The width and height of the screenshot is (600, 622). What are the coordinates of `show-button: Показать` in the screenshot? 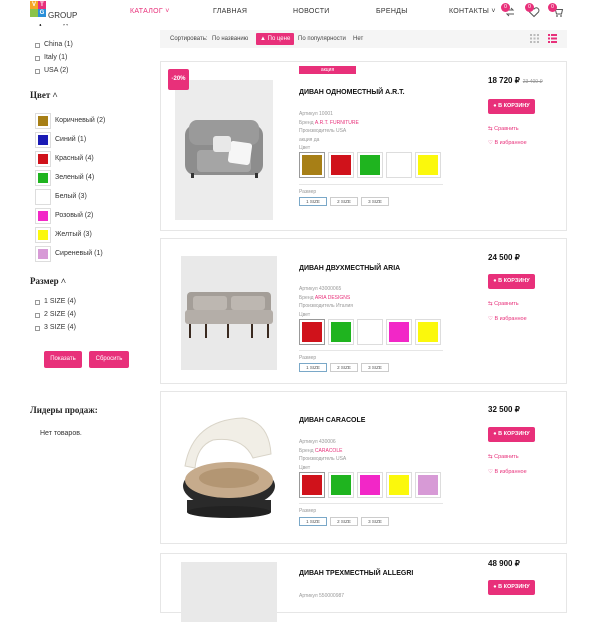 It's located at (63, 359).